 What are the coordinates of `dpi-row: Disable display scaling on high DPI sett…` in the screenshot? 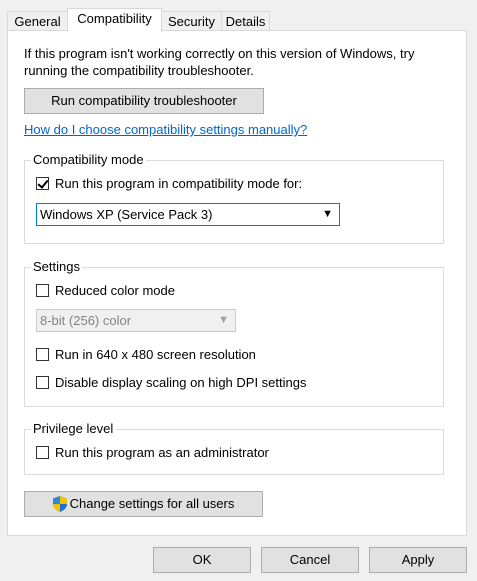 It's located at (171, 382).